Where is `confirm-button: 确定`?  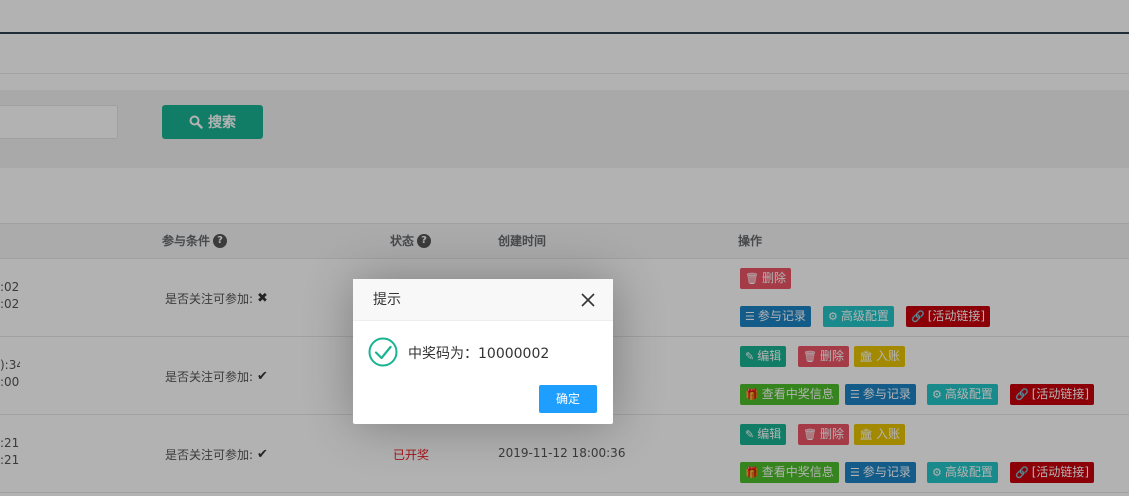 confirm-button: 确定 is located at coordinates (568, 399).